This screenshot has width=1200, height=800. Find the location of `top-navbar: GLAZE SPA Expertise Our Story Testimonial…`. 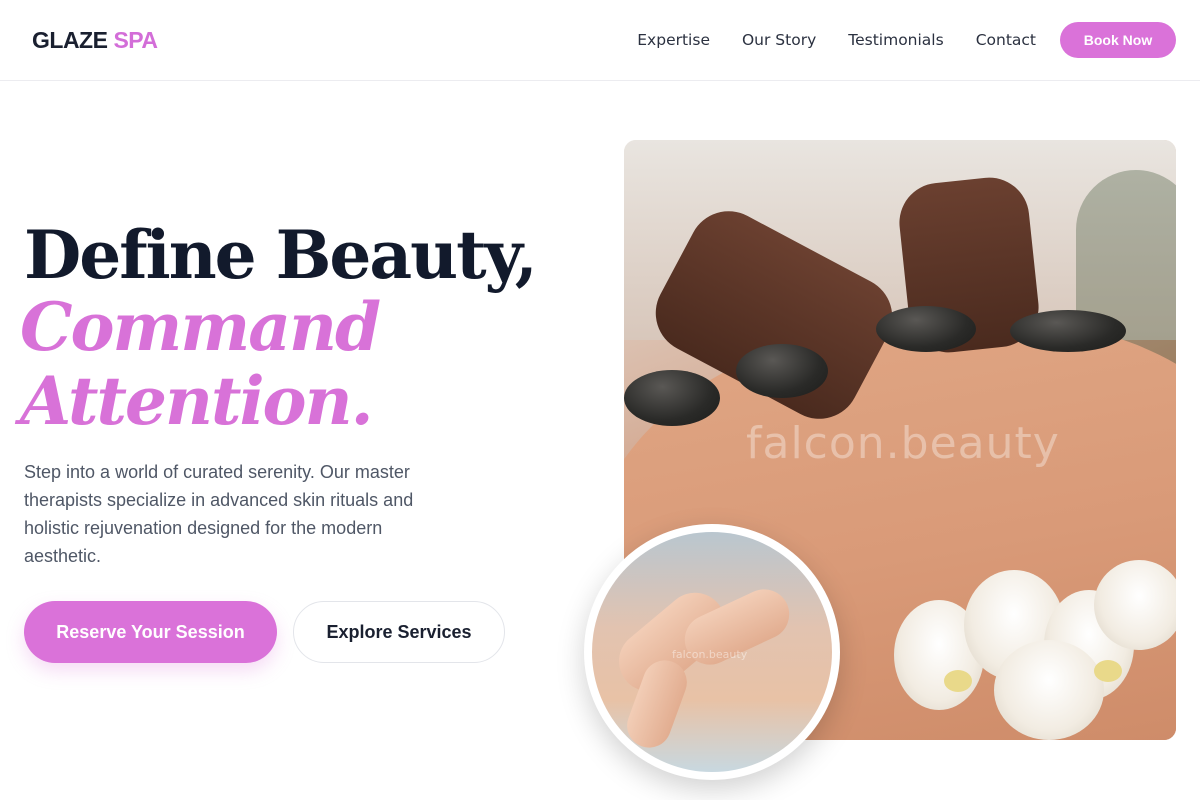

top-navbar: GLAZE SPA Expertise Our Story Testimonial… is located at coordinates (600, 40).